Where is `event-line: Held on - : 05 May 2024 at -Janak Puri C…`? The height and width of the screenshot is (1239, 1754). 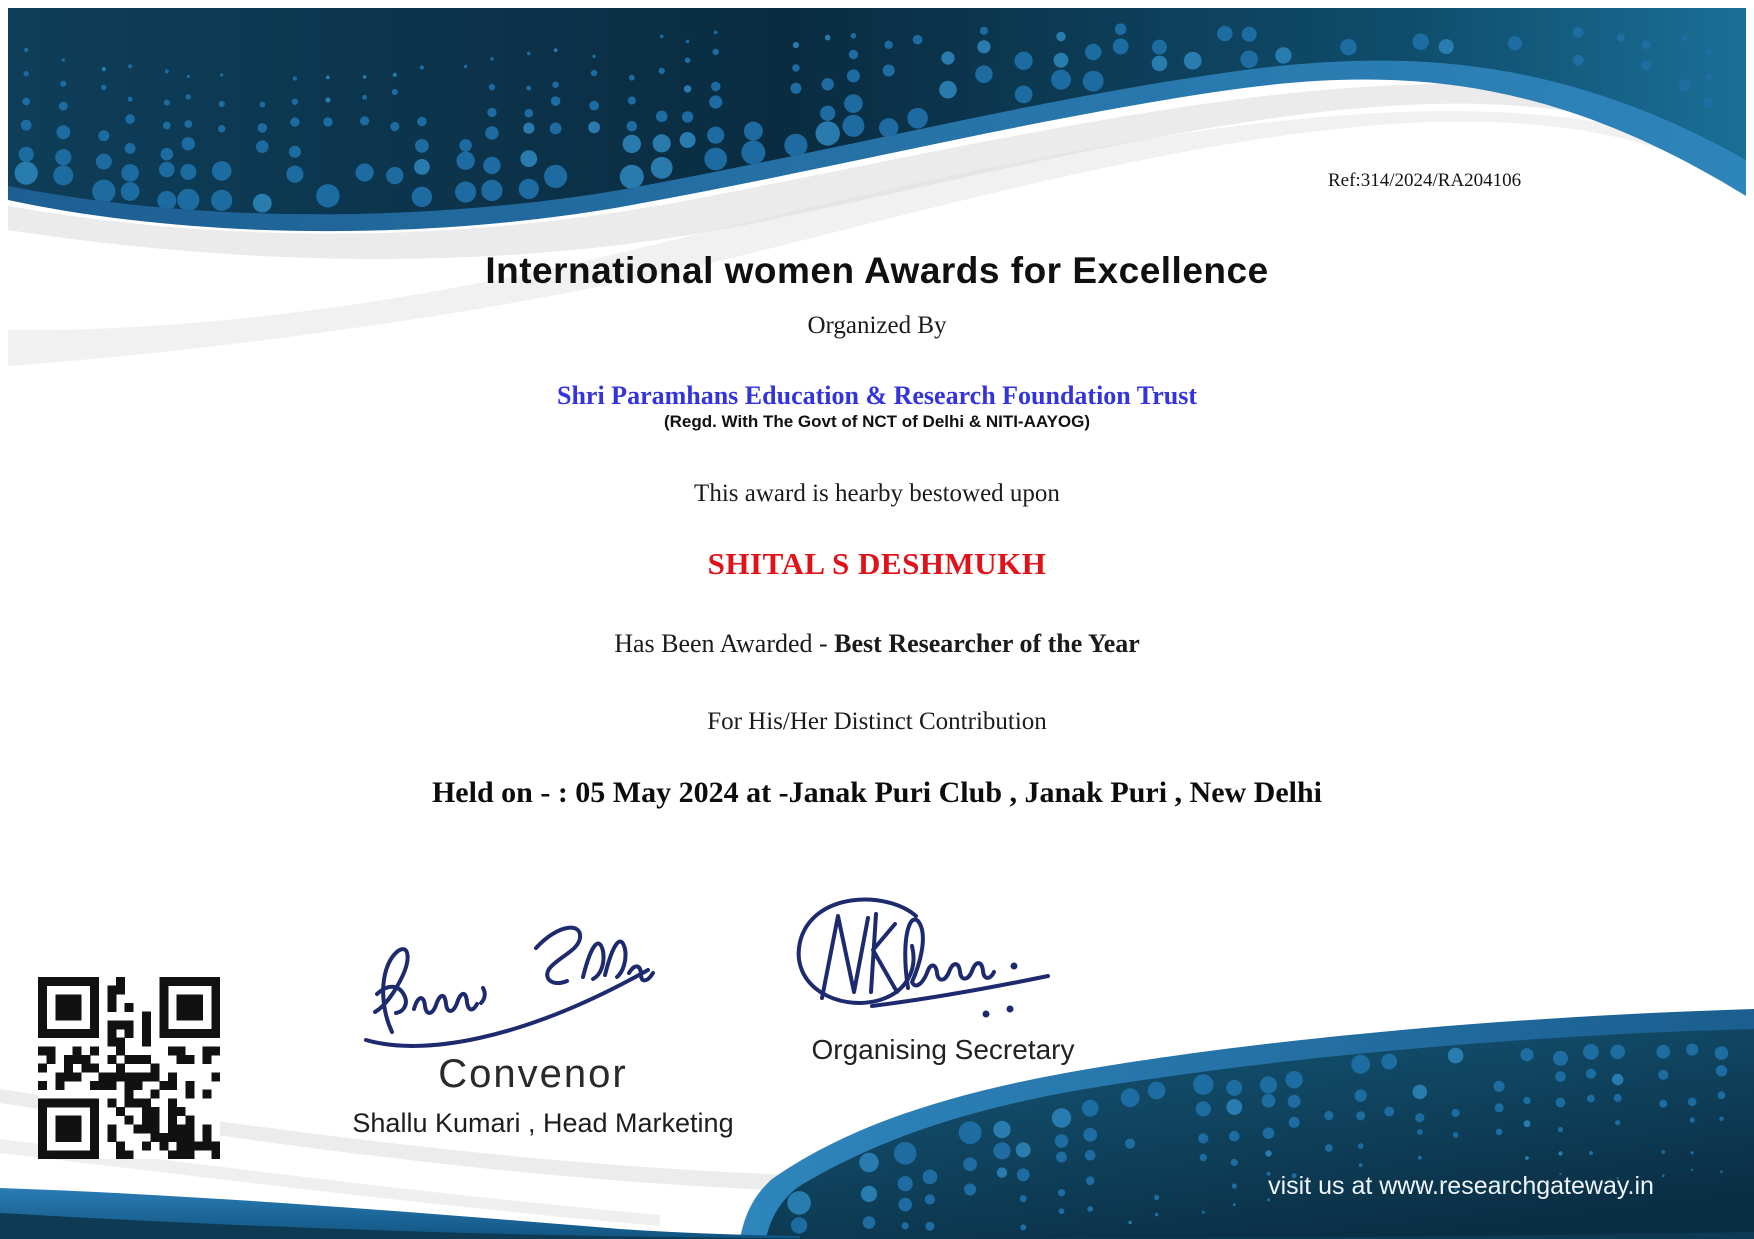
event-line: Held on - : 05 May 2024 at -Janak Puri C… is located at coordinates (877, 792).